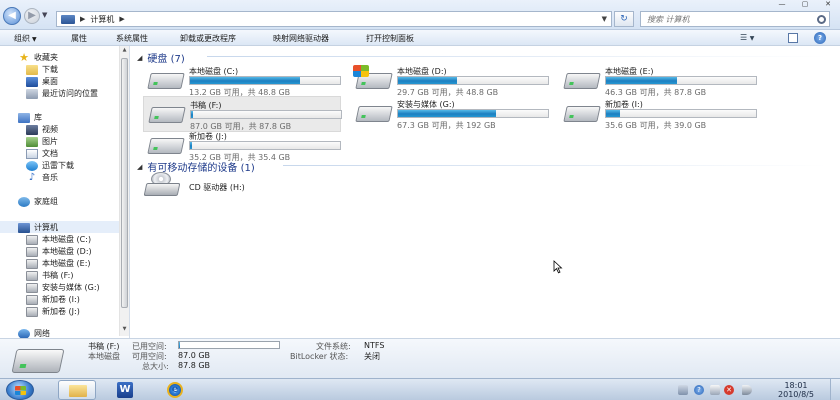  I want to click on help-button: ?, so click(820, 38).